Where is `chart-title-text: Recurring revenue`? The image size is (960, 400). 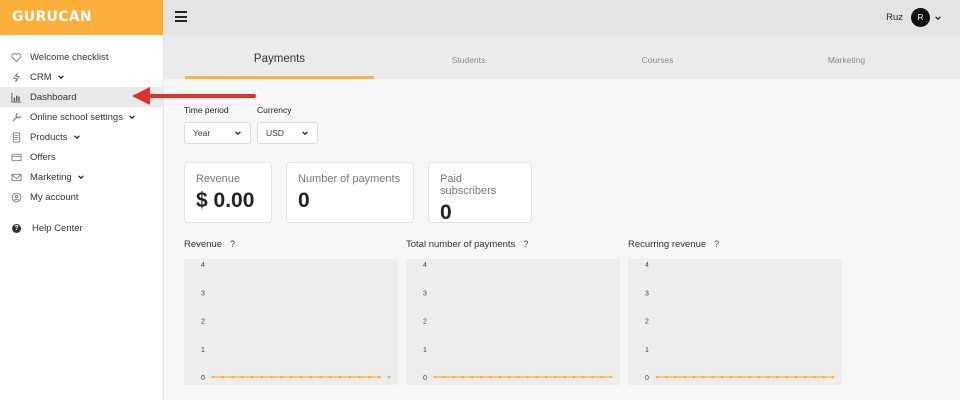
chart-title-text: Recurring revenue is located at coordinates (667, 244).